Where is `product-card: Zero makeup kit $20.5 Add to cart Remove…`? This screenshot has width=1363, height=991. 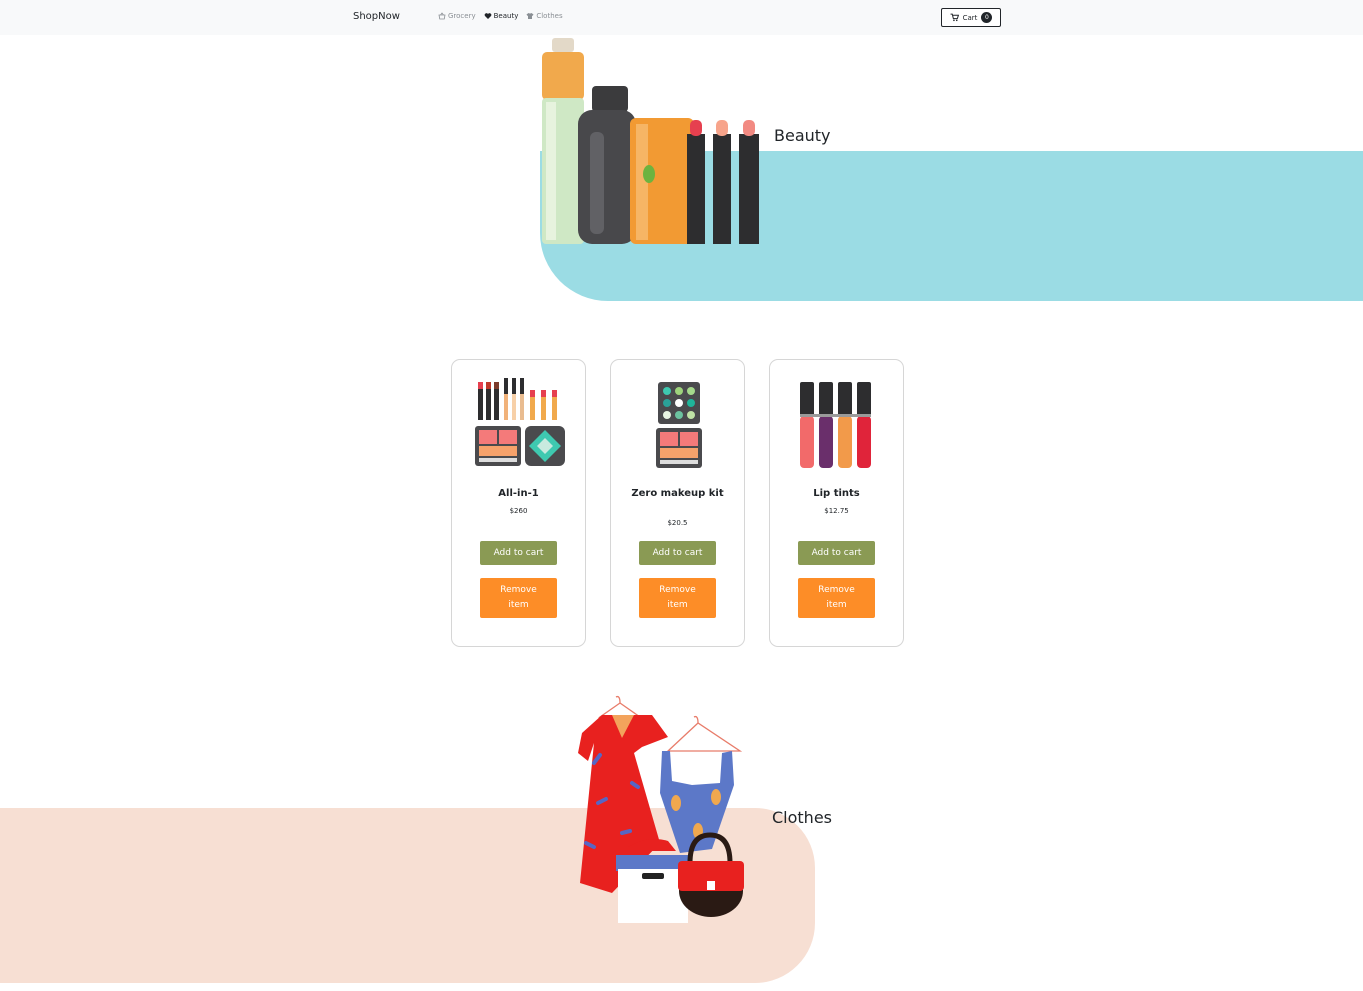
product-card: Zero makeup kit $20.5 Add to cart Remove… is located at coordinates (677, 503).